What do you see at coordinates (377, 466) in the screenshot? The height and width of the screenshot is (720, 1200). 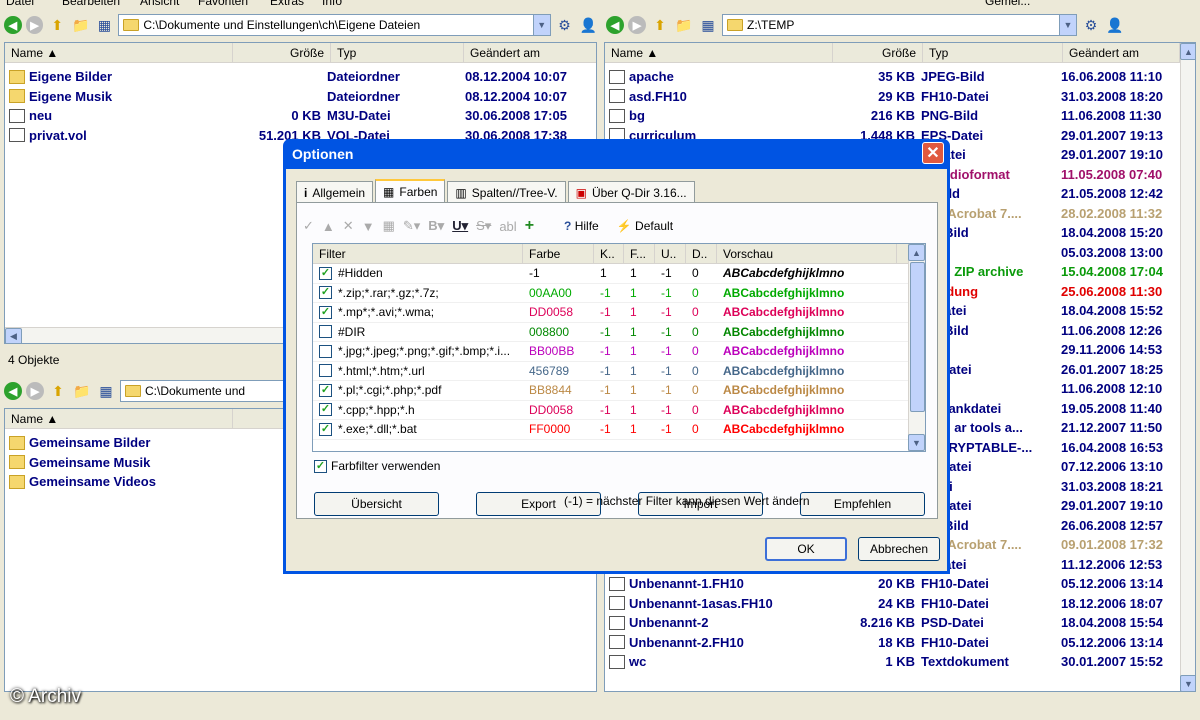 I see `use-filter-checkbox: ✓ Farbfilter verwenden` at bounding box center [377, 466].